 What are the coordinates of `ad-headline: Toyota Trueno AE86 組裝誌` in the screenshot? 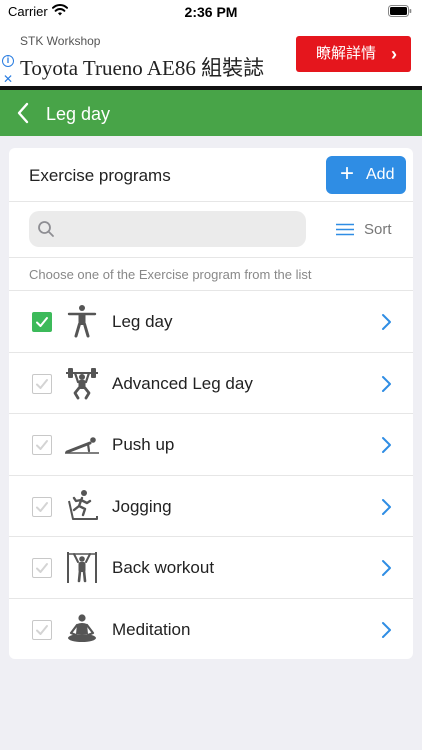 It's located at (142, 67).